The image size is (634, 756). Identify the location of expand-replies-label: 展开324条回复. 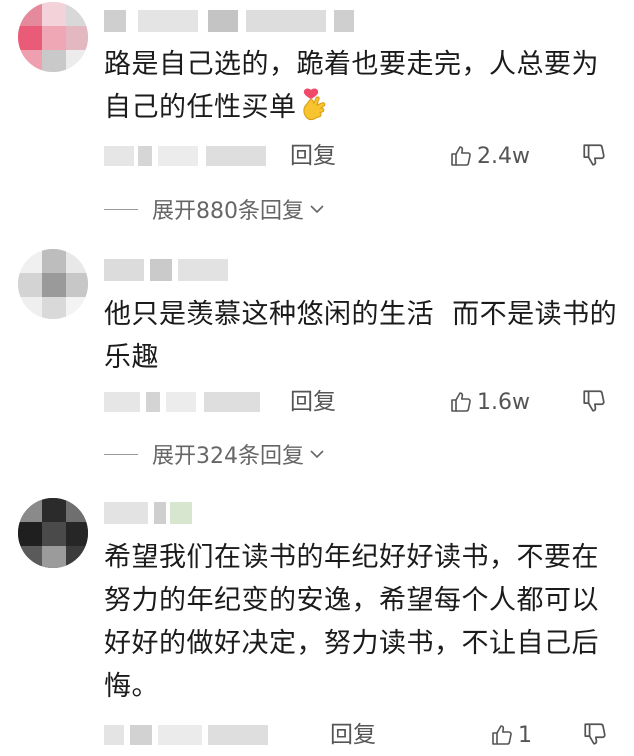
(228, 456).